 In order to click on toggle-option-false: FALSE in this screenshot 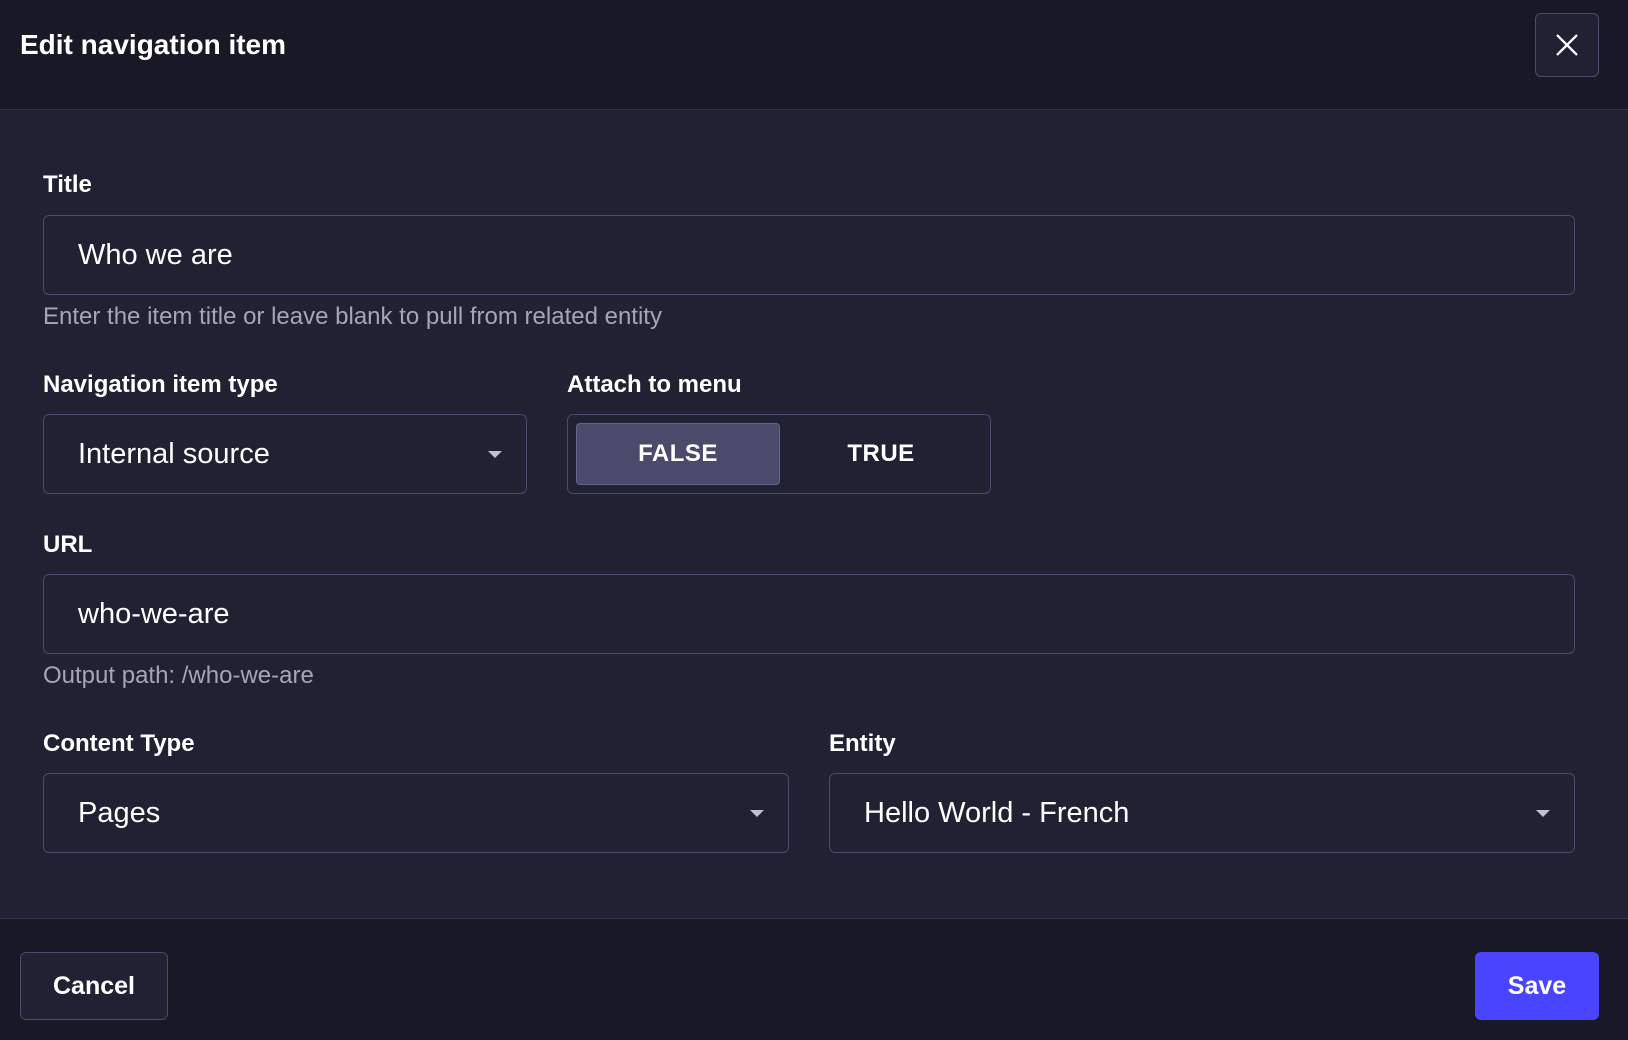, I will do `click(678, 454)`.